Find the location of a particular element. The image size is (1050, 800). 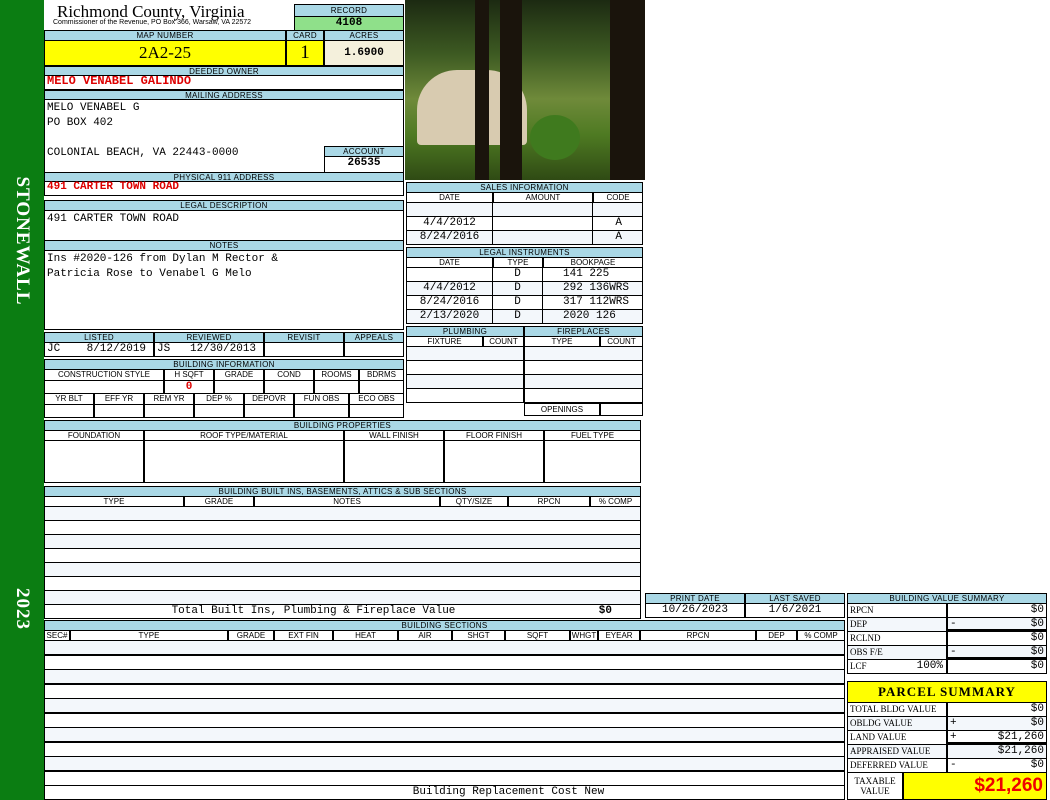

instrument-cell is located at coordinates (449, 274).